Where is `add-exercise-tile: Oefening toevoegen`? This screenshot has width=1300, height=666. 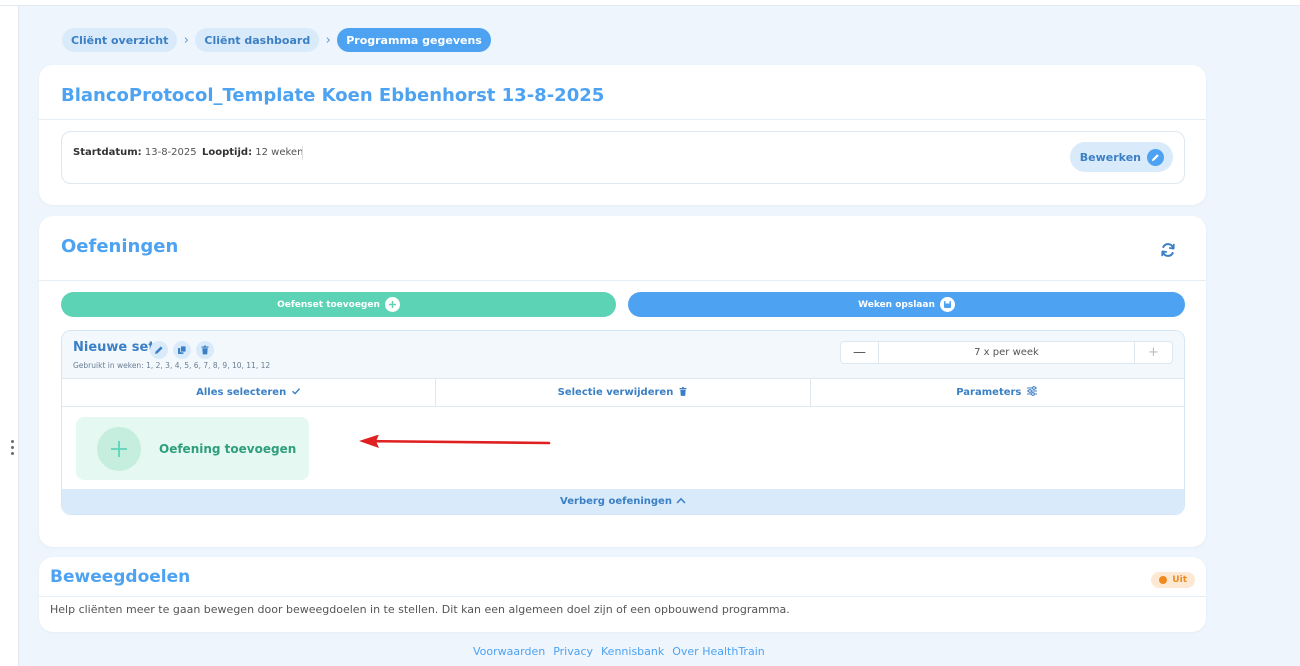
add-exercise-tile: Oefening toevoegen is located at coordinates (192, 448).